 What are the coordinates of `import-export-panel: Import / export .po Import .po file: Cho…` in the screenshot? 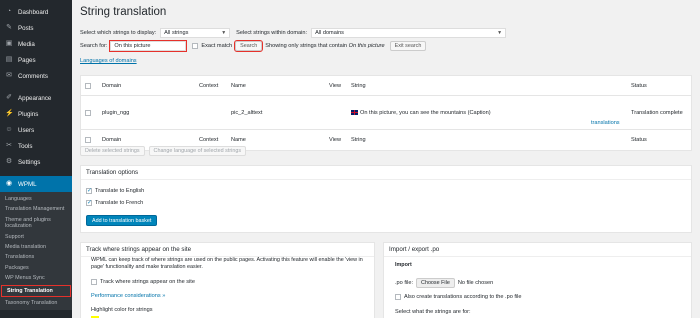 It's located at (537, 280).